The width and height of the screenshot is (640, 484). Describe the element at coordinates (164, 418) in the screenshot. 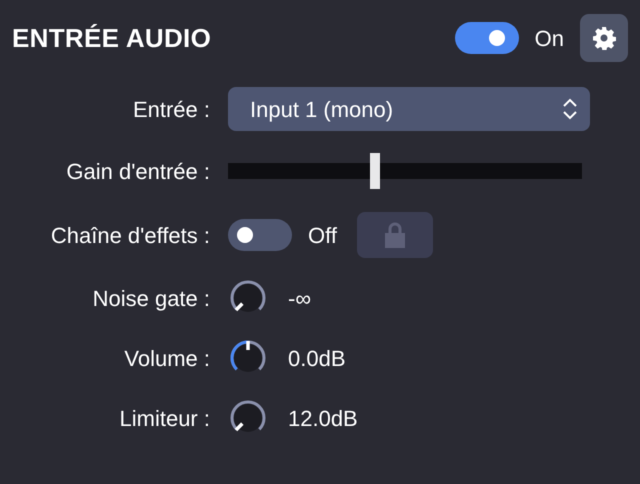

I see `field-label: Limiteur :` at that location.